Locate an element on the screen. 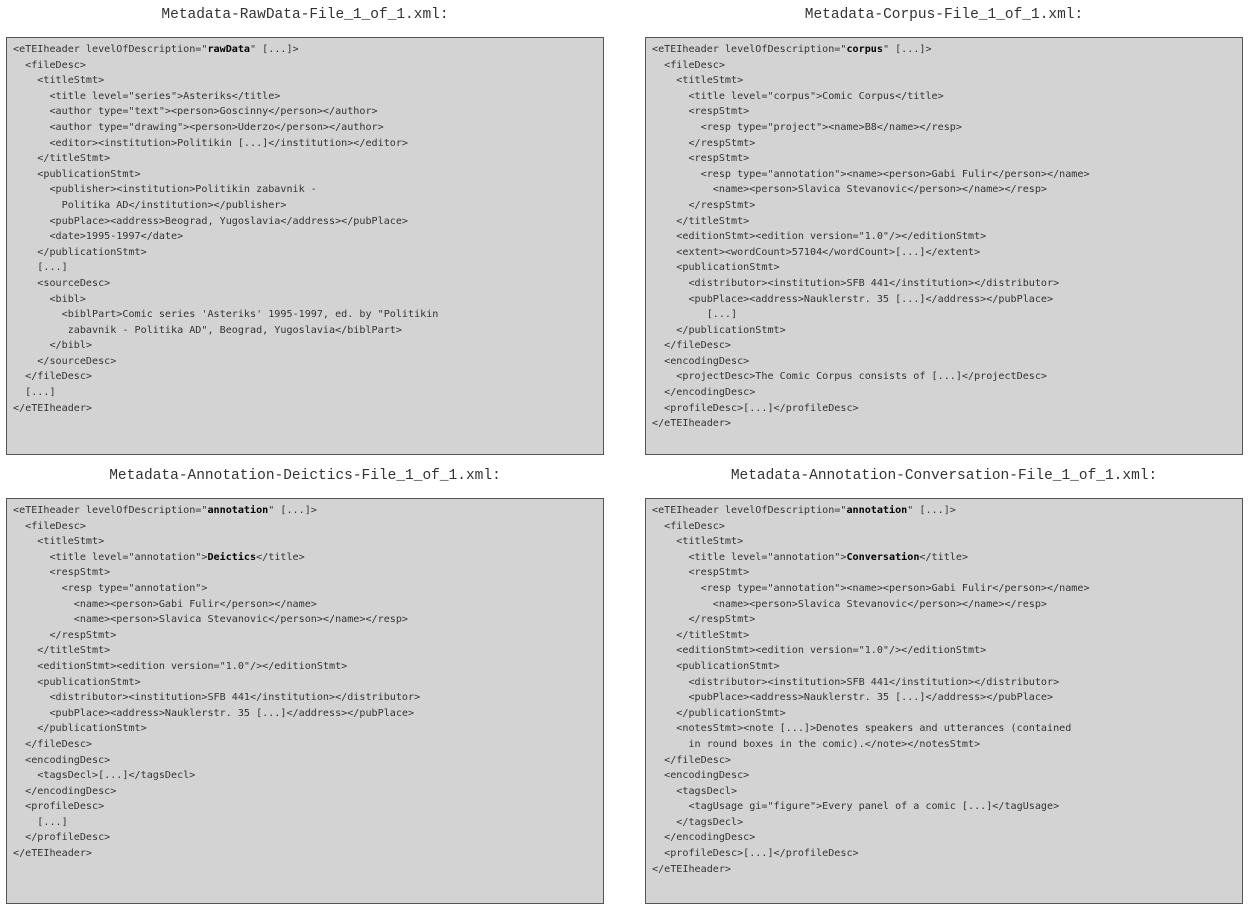 The width and height of the screenshot is (1249, 904). code-line: </bibl> is located at coordinates (305, 346).